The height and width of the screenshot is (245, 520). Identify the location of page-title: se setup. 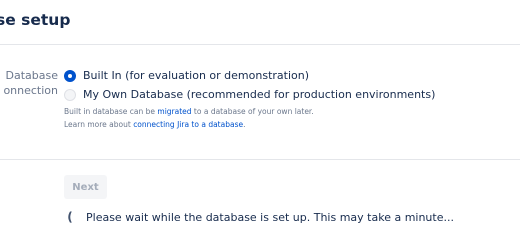
(35, 20).